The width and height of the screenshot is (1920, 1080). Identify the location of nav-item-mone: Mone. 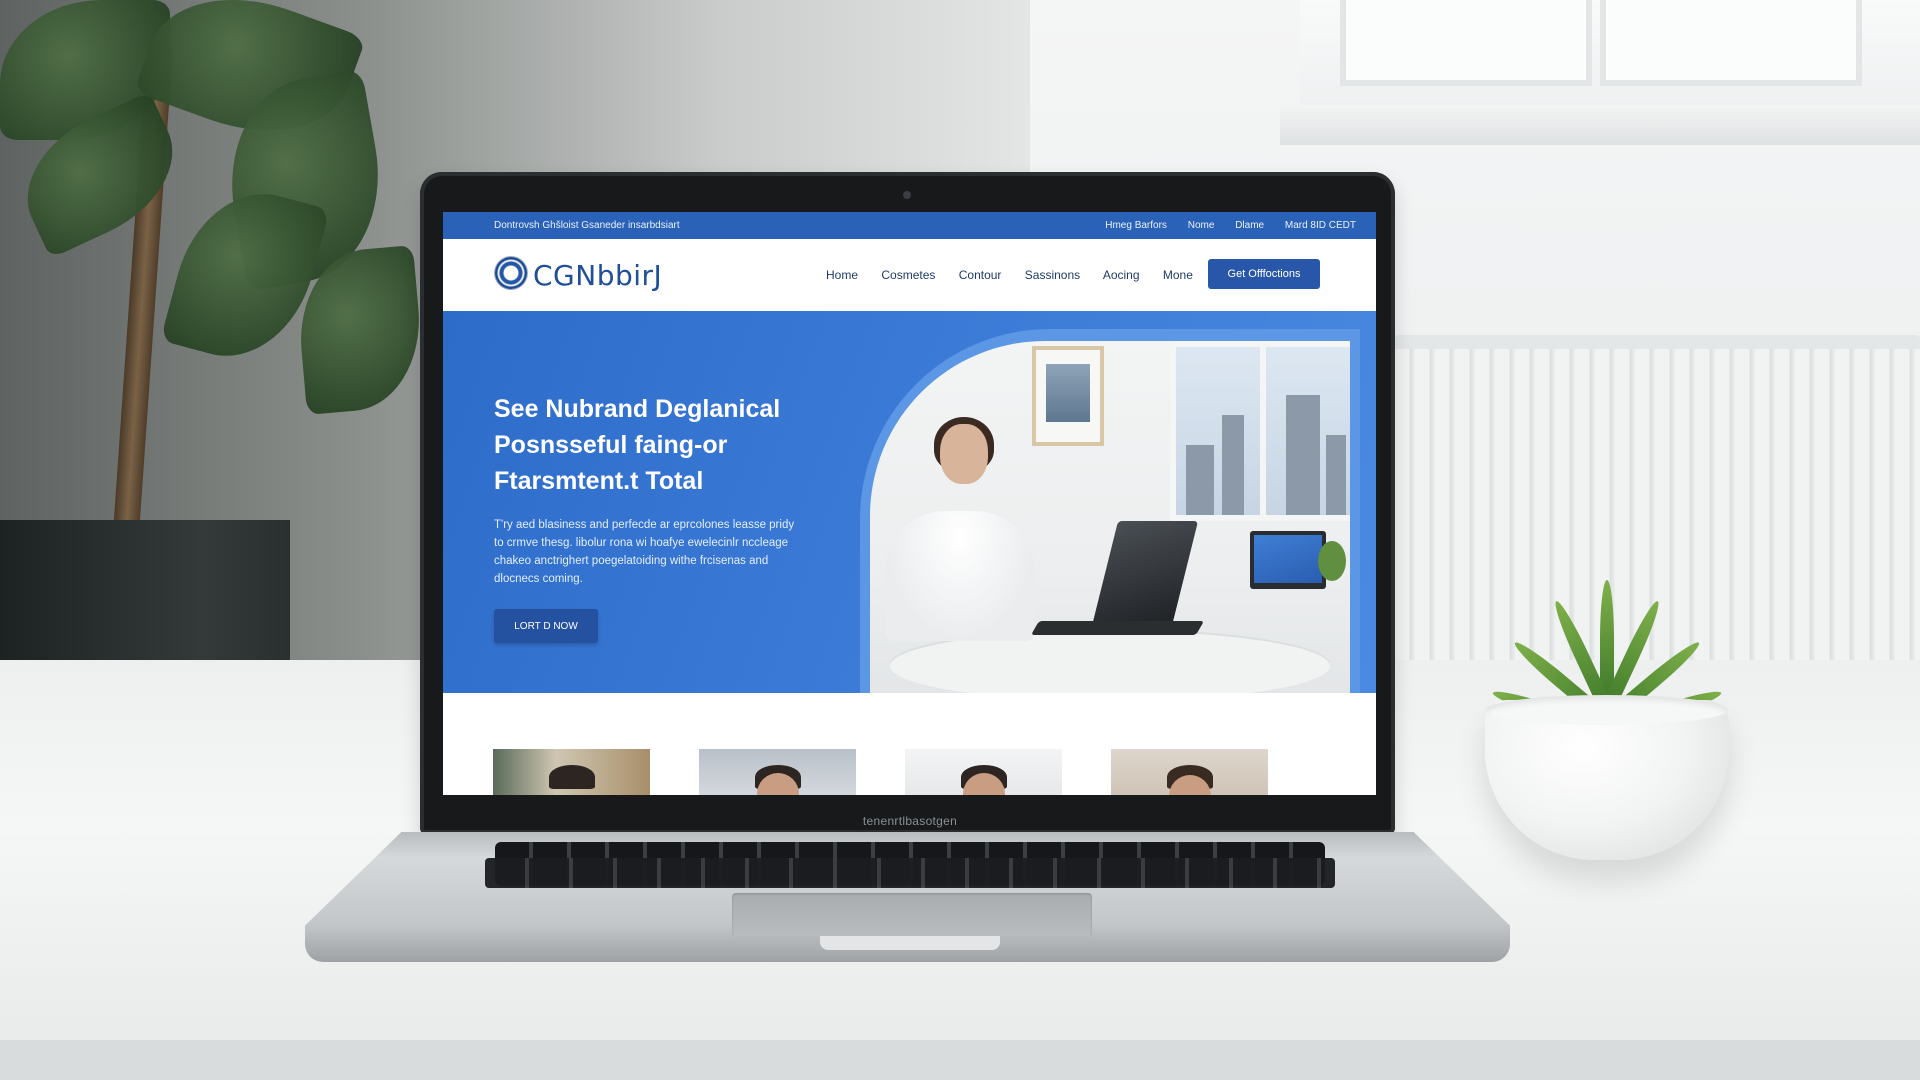
(1178, 275).